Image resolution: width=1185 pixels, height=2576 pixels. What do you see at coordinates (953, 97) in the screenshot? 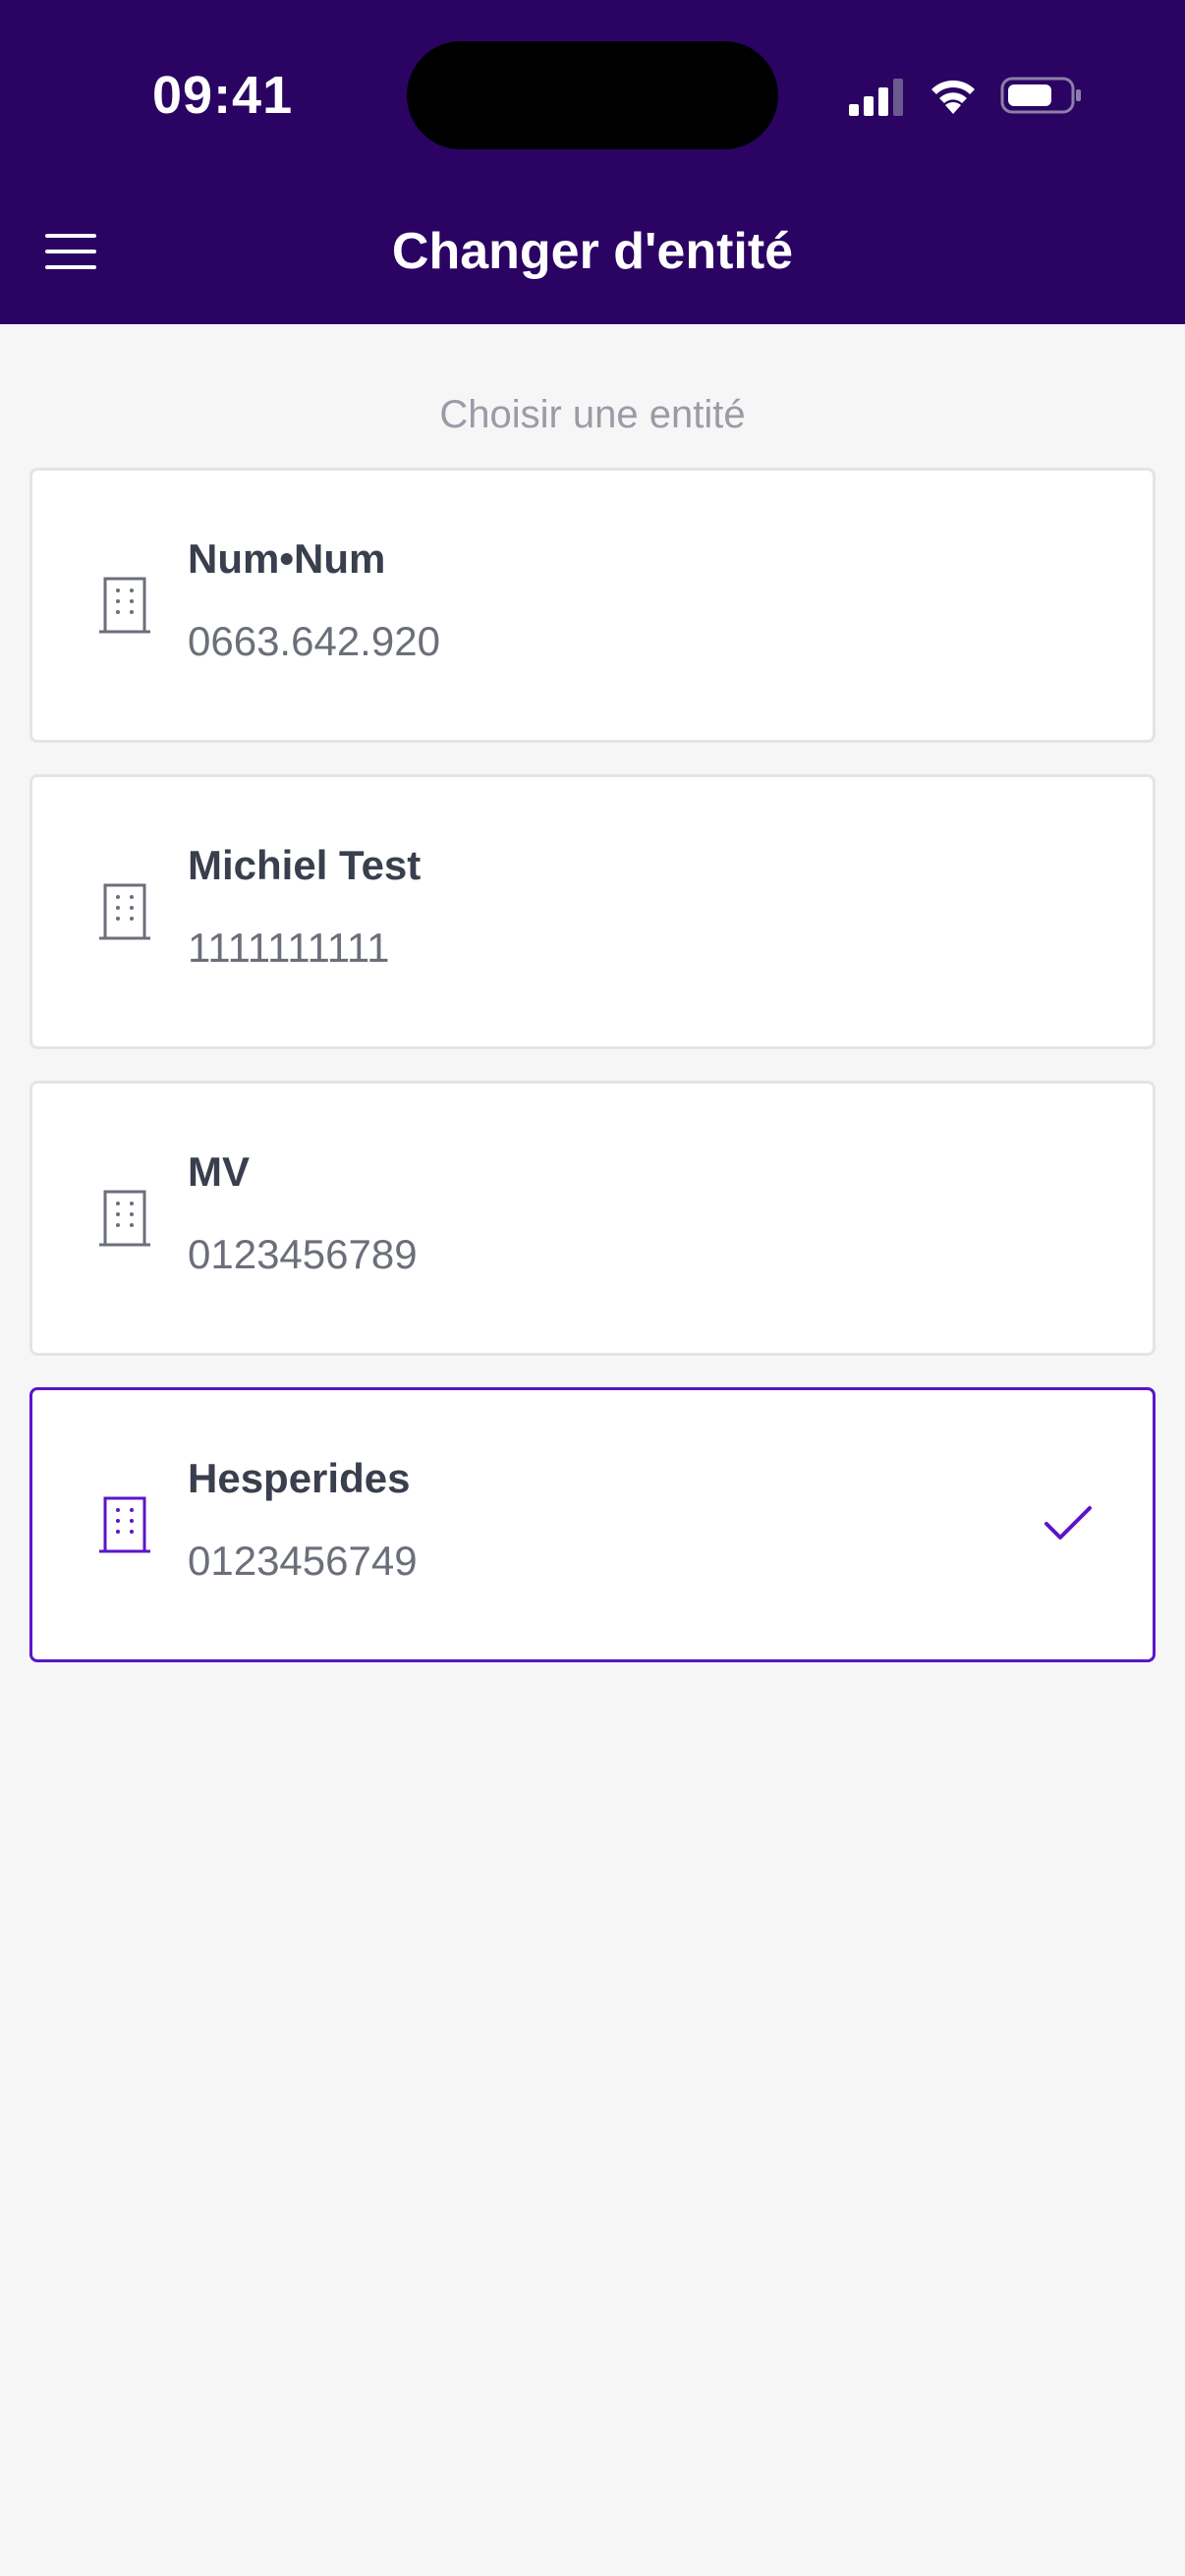
I see `wifi-icon` at bounding box center [953, 97].